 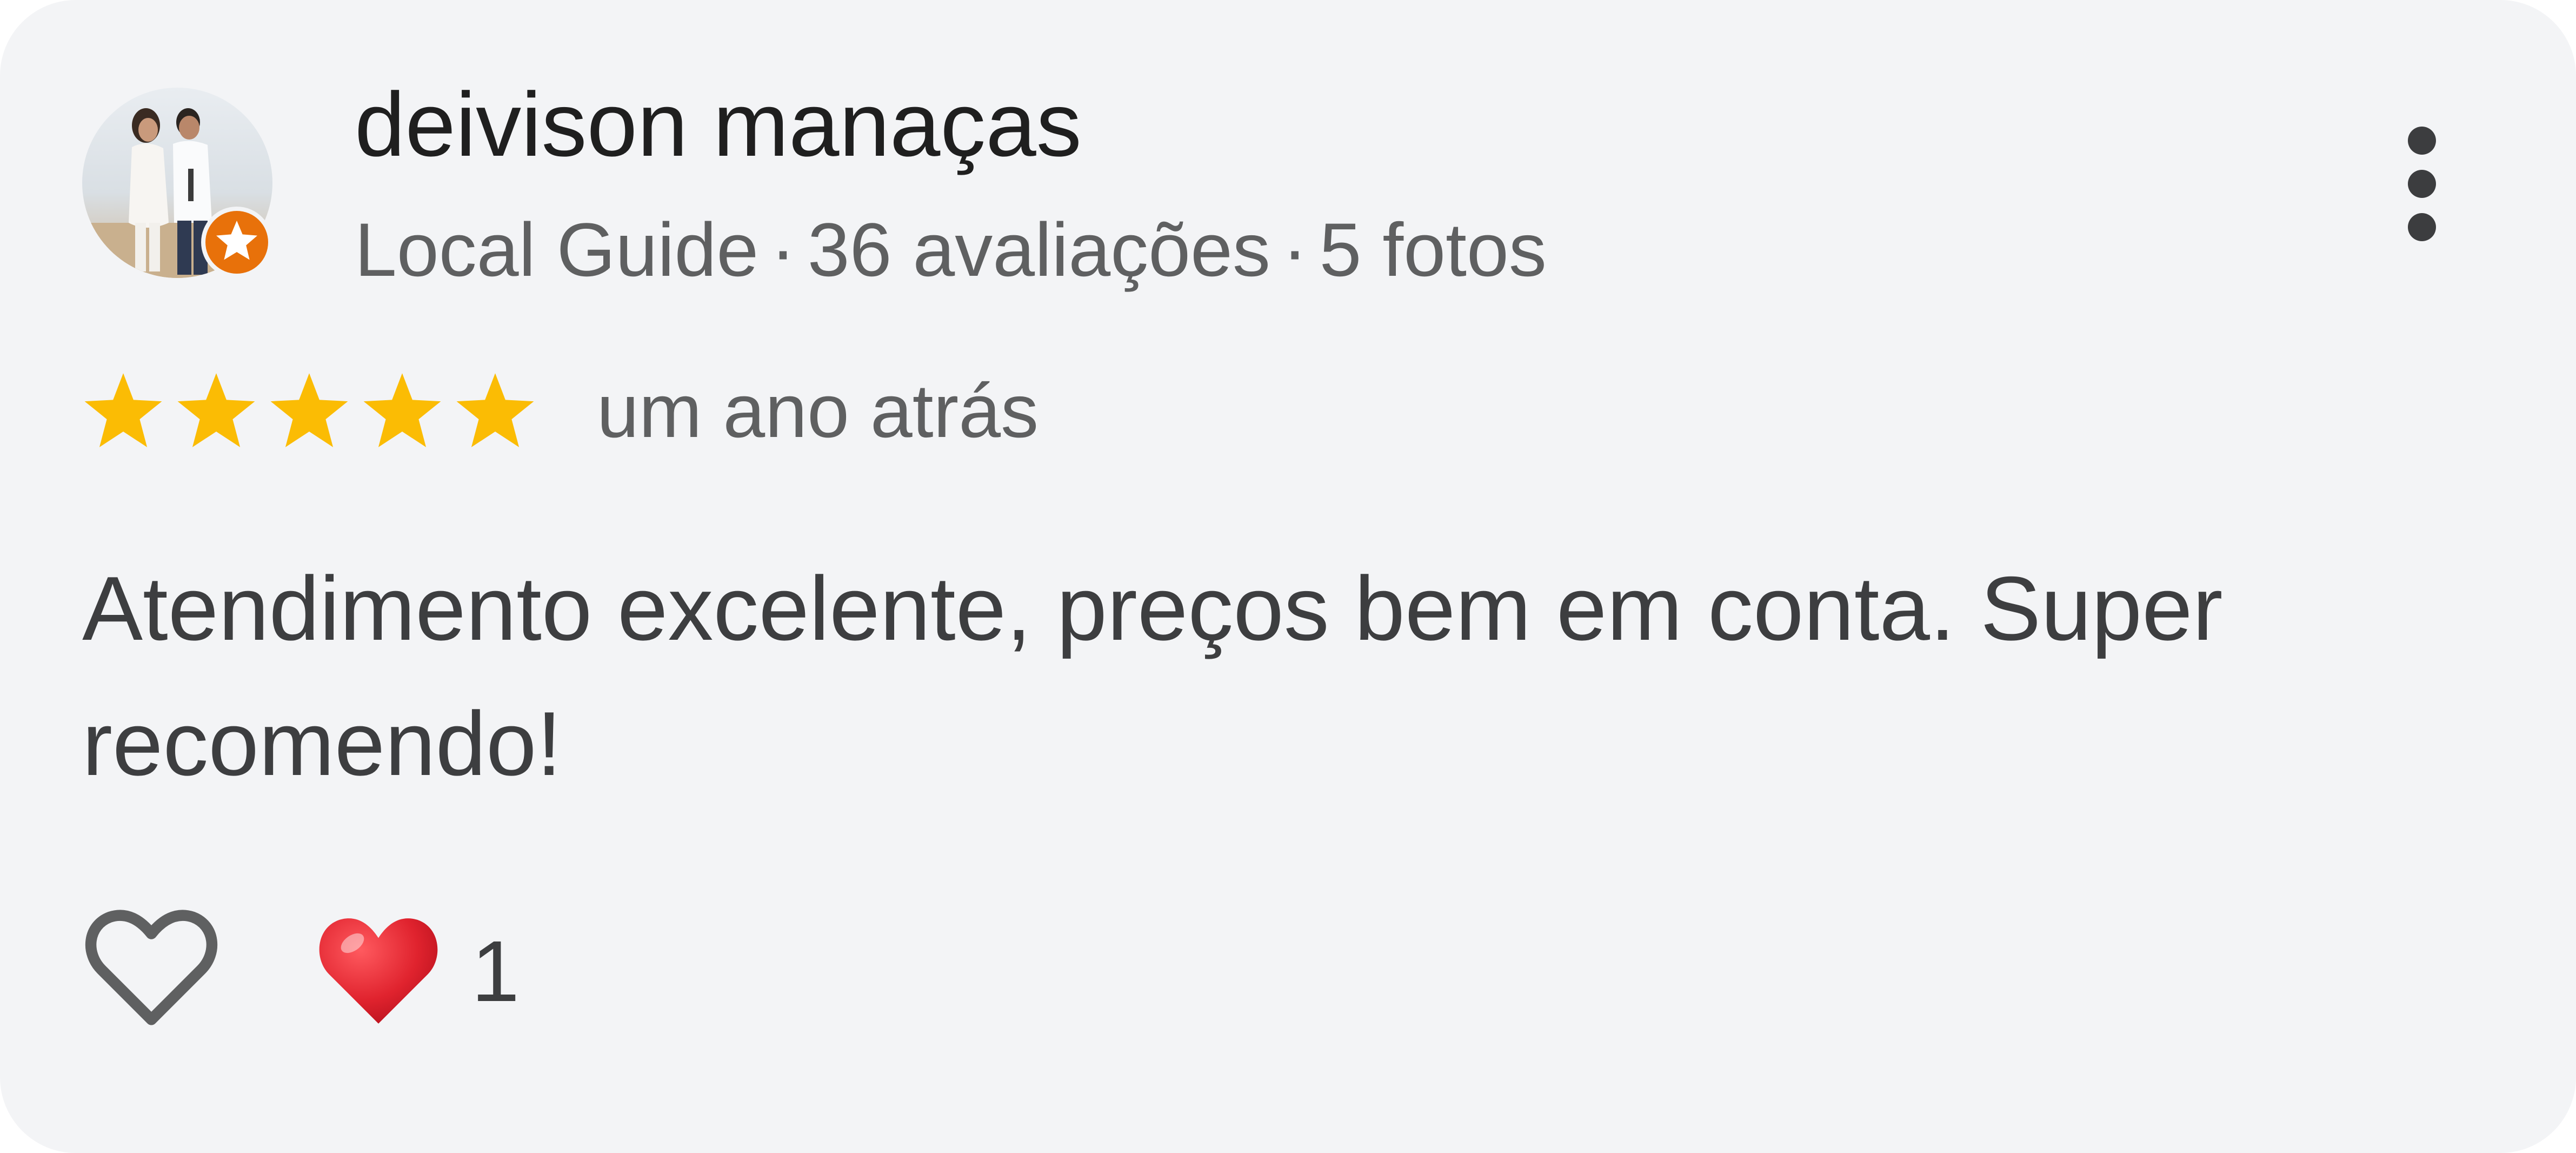 I want to click on review-date: um ano atrás, so click(x=818, y=410).